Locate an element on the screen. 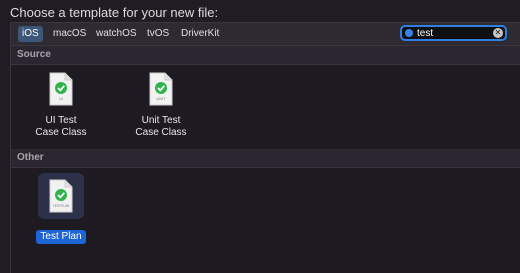 Image resolution: width=520 pixels, height=273 pixels. tab-driverkit: DriverKit is located at coordinates (200, 34).